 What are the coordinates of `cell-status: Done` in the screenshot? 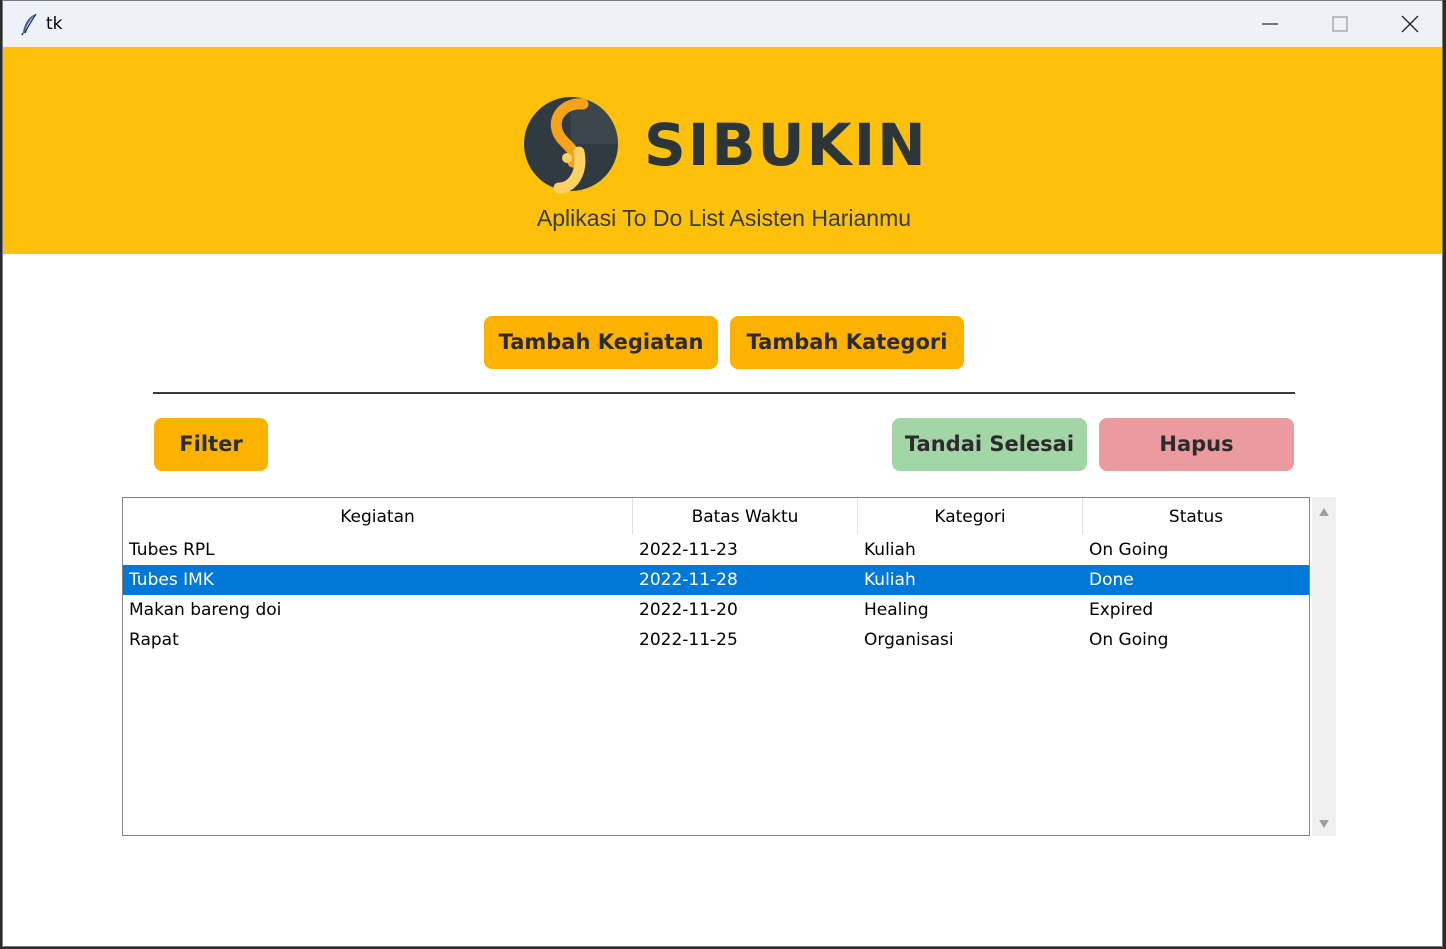 It's located at (1111, 580).